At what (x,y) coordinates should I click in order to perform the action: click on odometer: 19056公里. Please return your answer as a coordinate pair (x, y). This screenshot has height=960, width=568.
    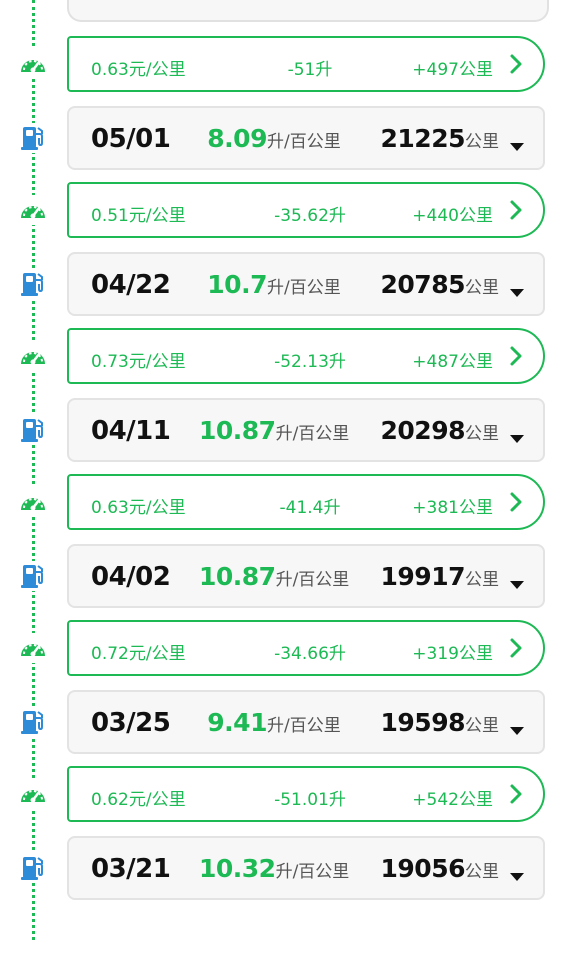
    Looking at the image, I should click on (440, 868).